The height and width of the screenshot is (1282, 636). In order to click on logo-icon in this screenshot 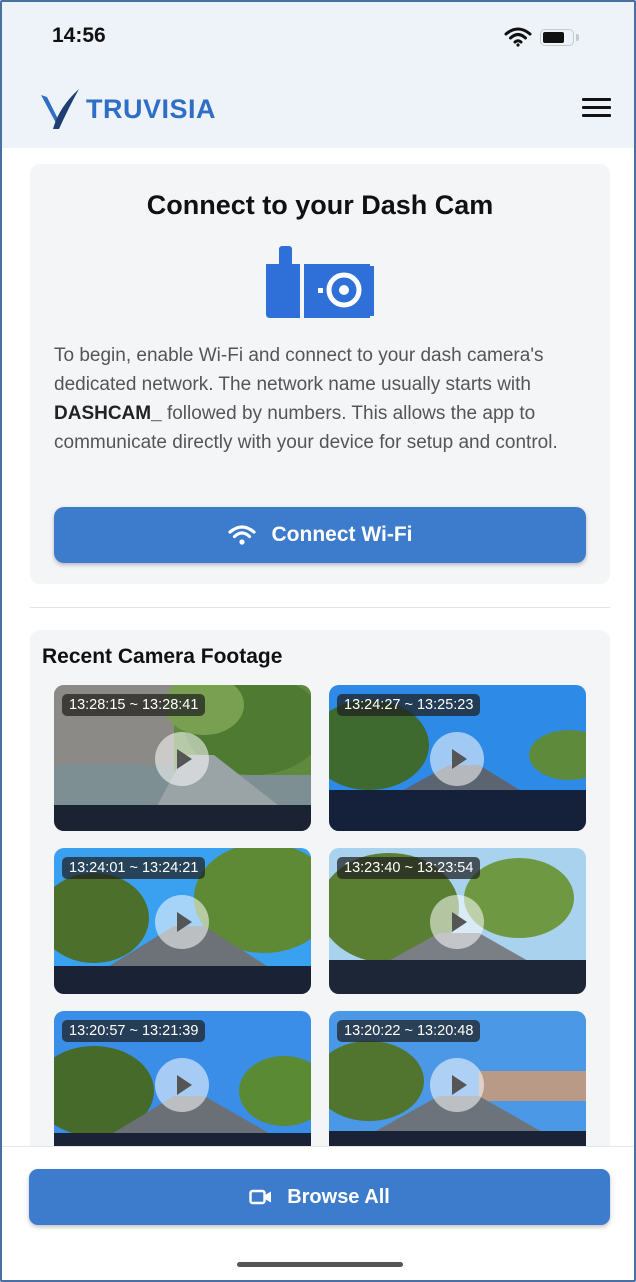, I will do `click(60, 109)`.